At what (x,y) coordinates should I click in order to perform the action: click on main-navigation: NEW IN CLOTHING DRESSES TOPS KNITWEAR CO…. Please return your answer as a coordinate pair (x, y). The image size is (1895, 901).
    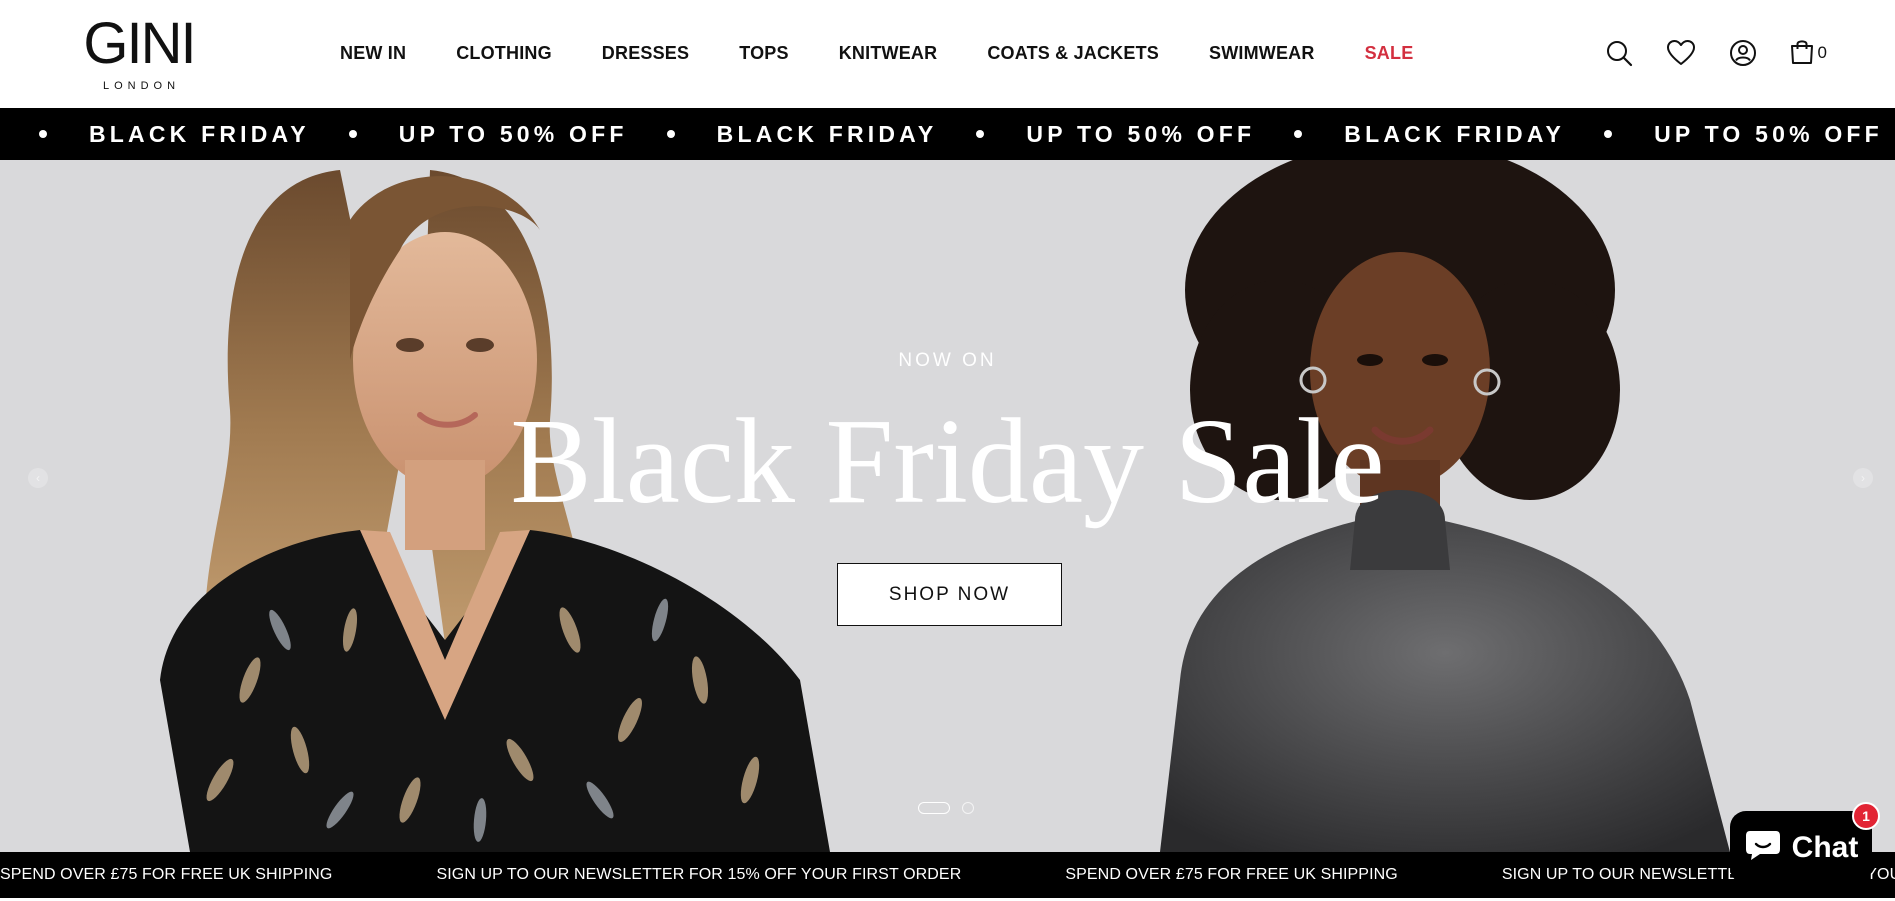
    Looking at the image, I should click on (876, 53).